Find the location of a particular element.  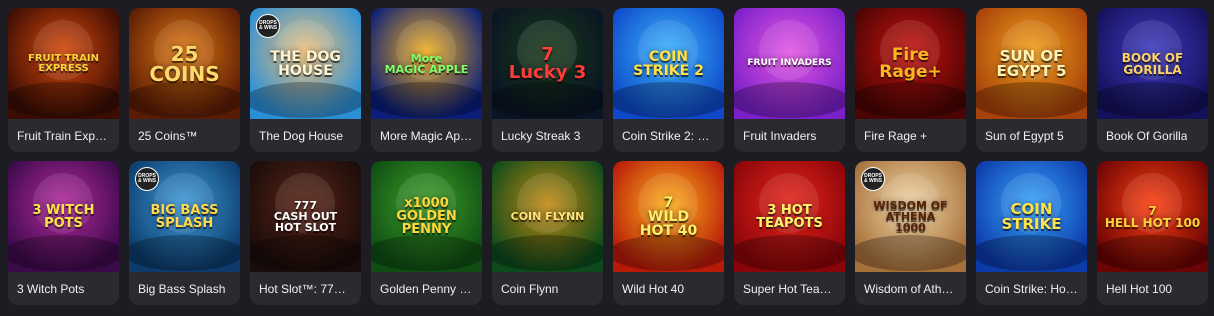

game-title-text: The Dog House is located at coordinates (301, 135).